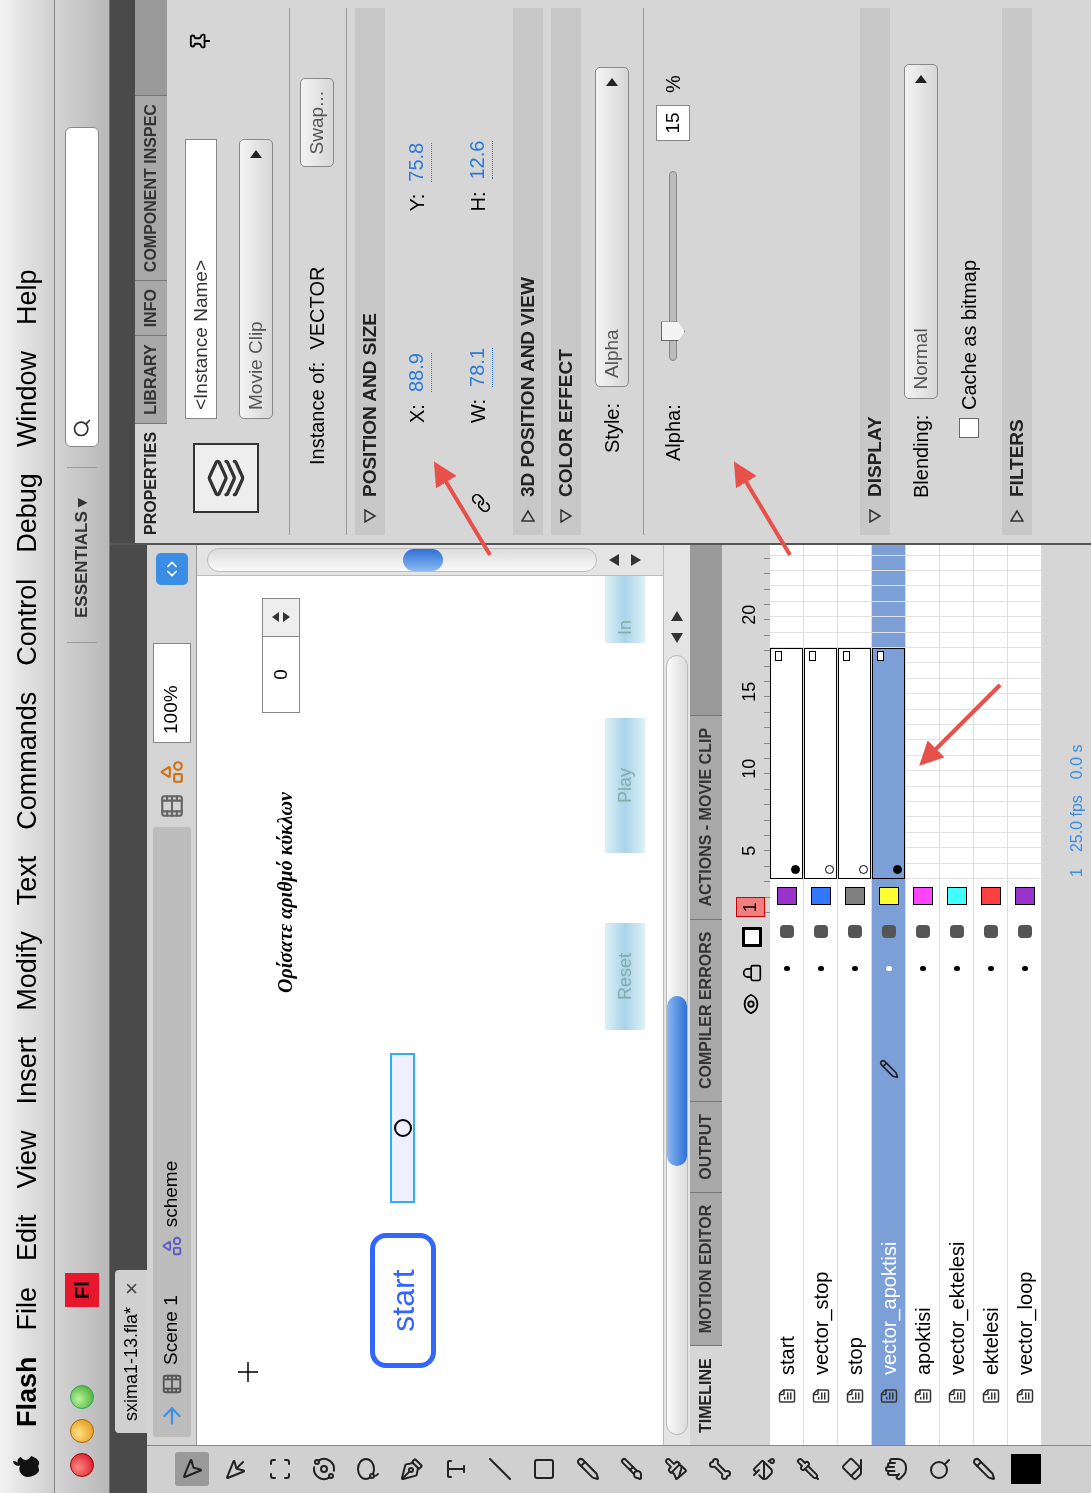  Describe the element at coordinates (82, 427) in the screenshot. I see `search-icon` at that location.